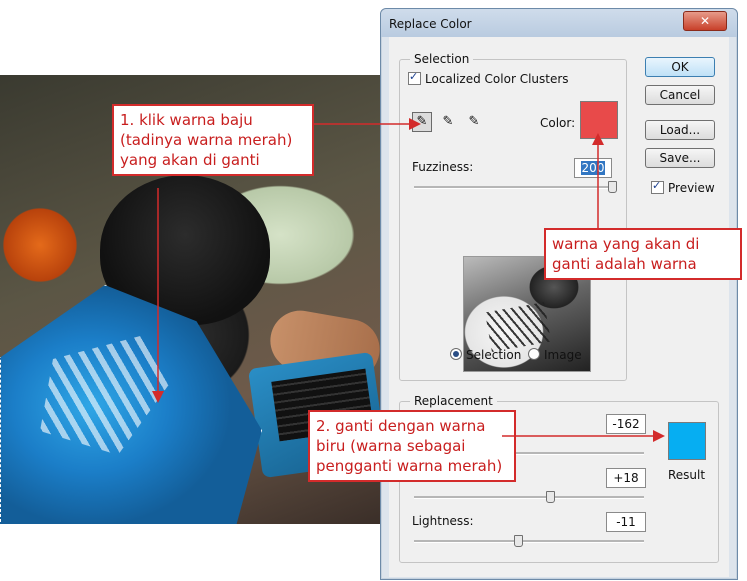 The image size is (747, 581). I want to click on result-color-swatch, so click(687, 441).